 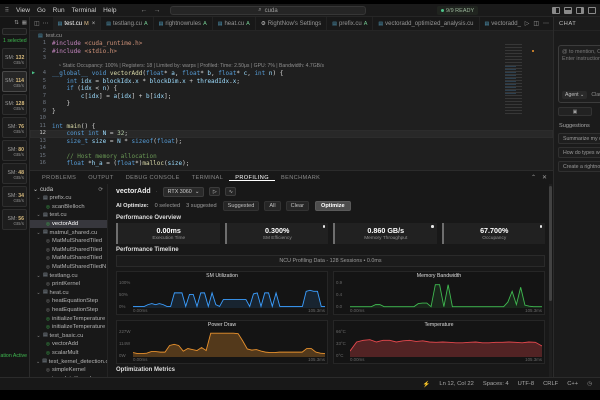 What do you see at coordinates (556, 10) in the screenshot?
I see `toggle-sidebar-icon` at bounding box center [556, 10].